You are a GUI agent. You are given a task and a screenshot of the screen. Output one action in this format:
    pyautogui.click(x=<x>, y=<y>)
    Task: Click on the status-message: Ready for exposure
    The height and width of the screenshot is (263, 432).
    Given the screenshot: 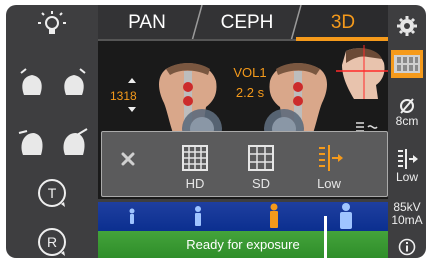 What is the action you would take?
    pyautogui.click(x=243, y=244)
    